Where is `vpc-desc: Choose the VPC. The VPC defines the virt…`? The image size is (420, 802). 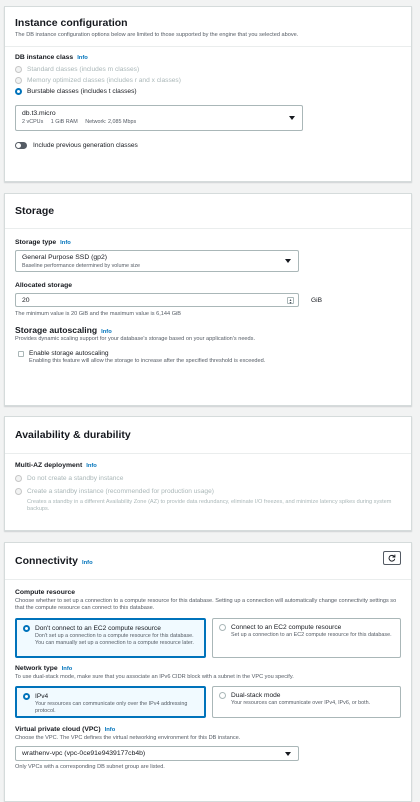
vpc-desc: Choose the VPC. The VPC defines the virt… is located at coordinates (128, 737).